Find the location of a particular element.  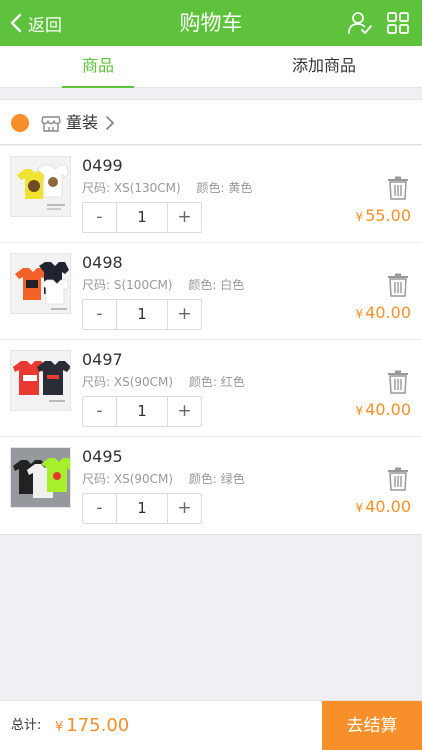

tab-products: 商品 is located at coordinates (98, 67).